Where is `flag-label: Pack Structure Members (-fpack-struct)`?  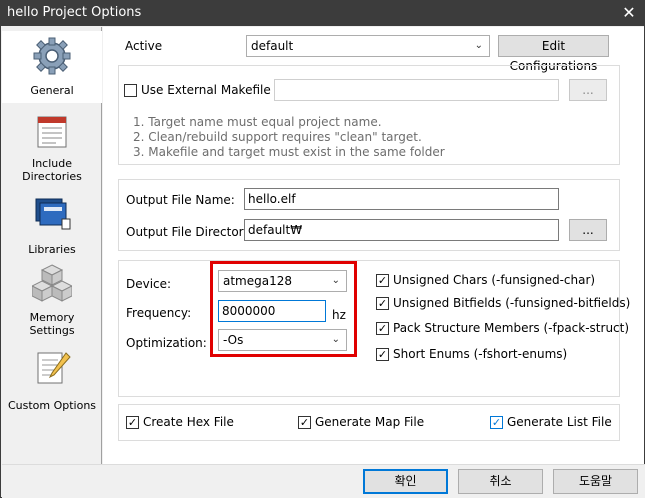 flag-label: Pack Structure Members (-fpack-struct) is located at coordinates (511, 328).